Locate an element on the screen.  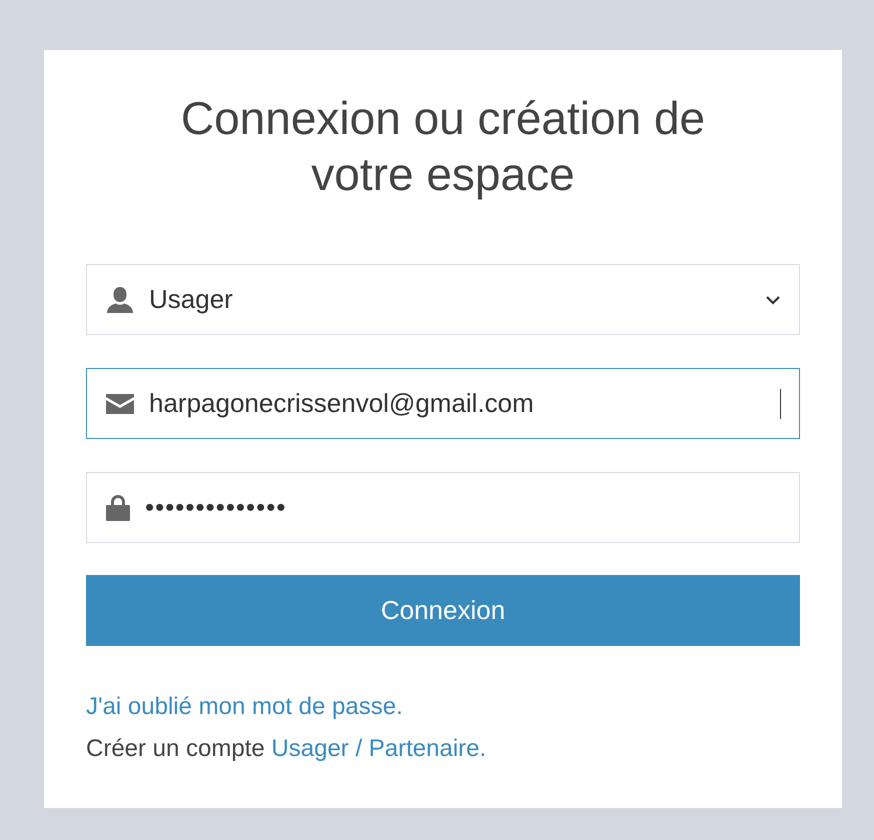
page-title: Connexion ou création de votre espace is located at coordinates (443, 146).